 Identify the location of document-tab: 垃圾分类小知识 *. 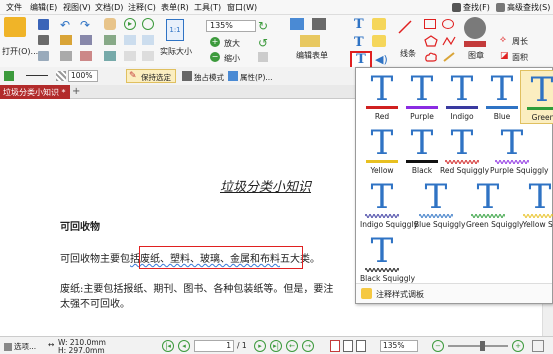
(35, 92).